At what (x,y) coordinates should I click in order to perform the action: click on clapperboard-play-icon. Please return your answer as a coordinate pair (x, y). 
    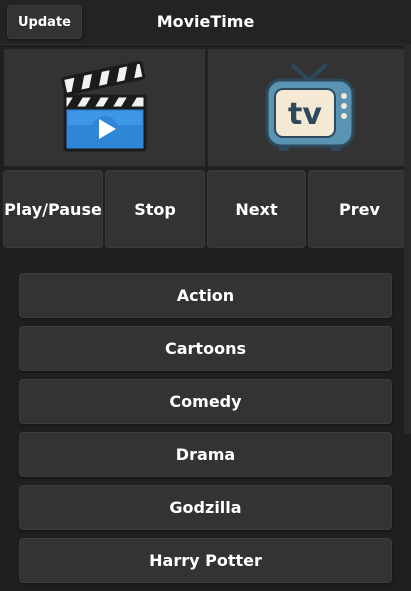
    Looking at the image, I should click on (103, 105).